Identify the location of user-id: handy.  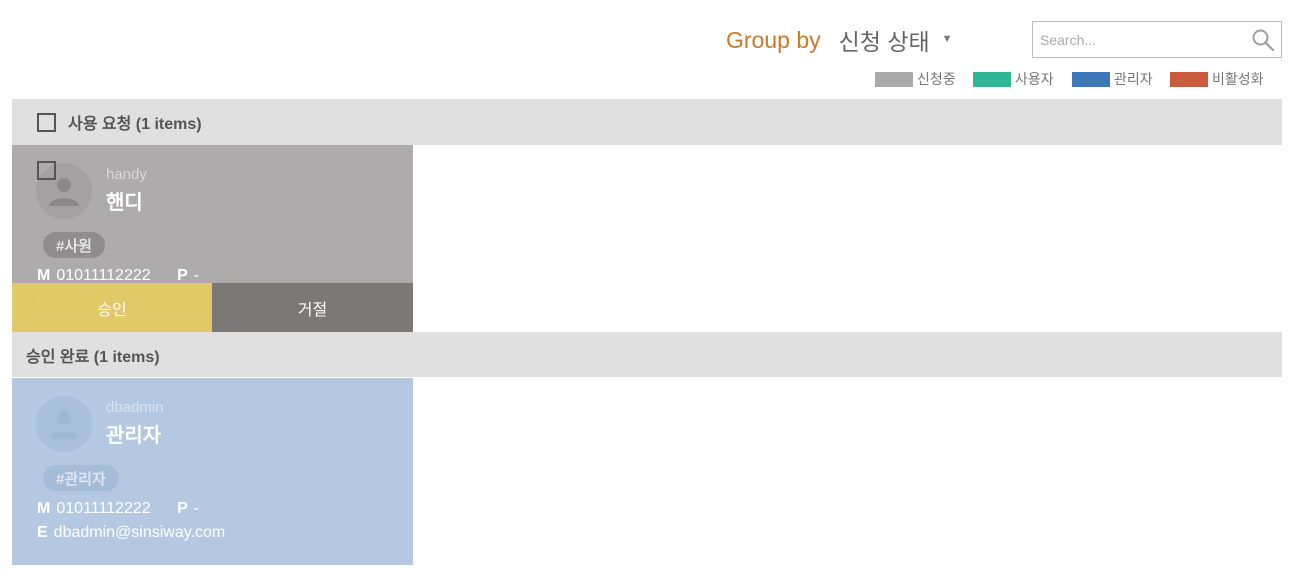
(126, 174).